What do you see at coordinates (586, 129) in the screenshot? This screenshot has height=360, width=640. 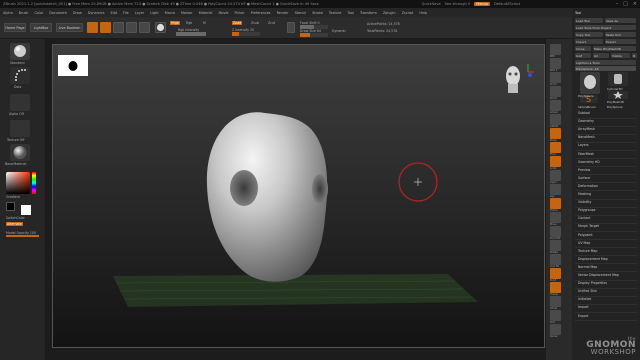 I see `tool-section-arraymesh: ArrayMesh` at bounding box center [586, 129].